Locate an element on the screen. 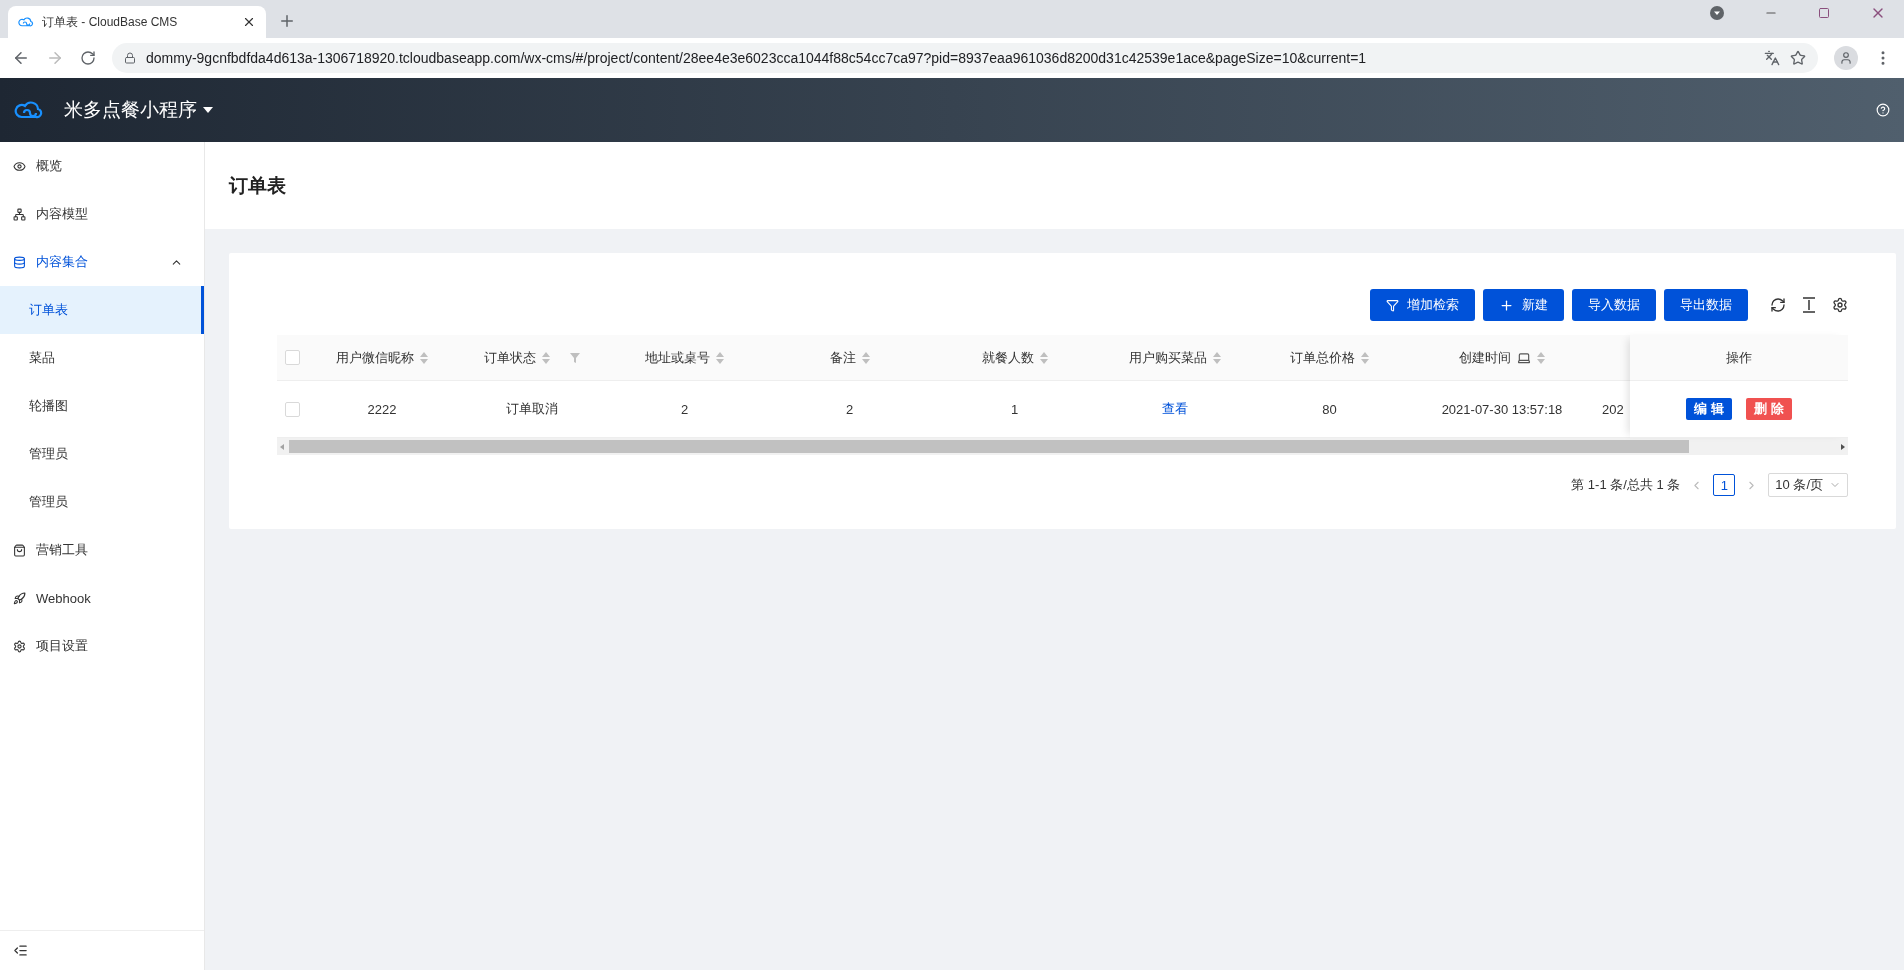 The image size is (1904, 970). column-header: 创建时间 is located at coordinates (1485, 357).